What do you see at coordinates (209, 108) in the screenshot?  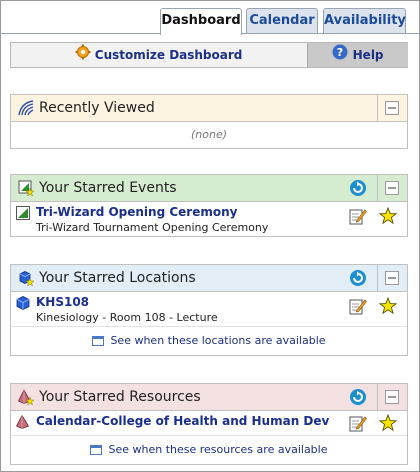 I see `recently-viewed-header: Recently Viewed` at bounding box center [209, 108].